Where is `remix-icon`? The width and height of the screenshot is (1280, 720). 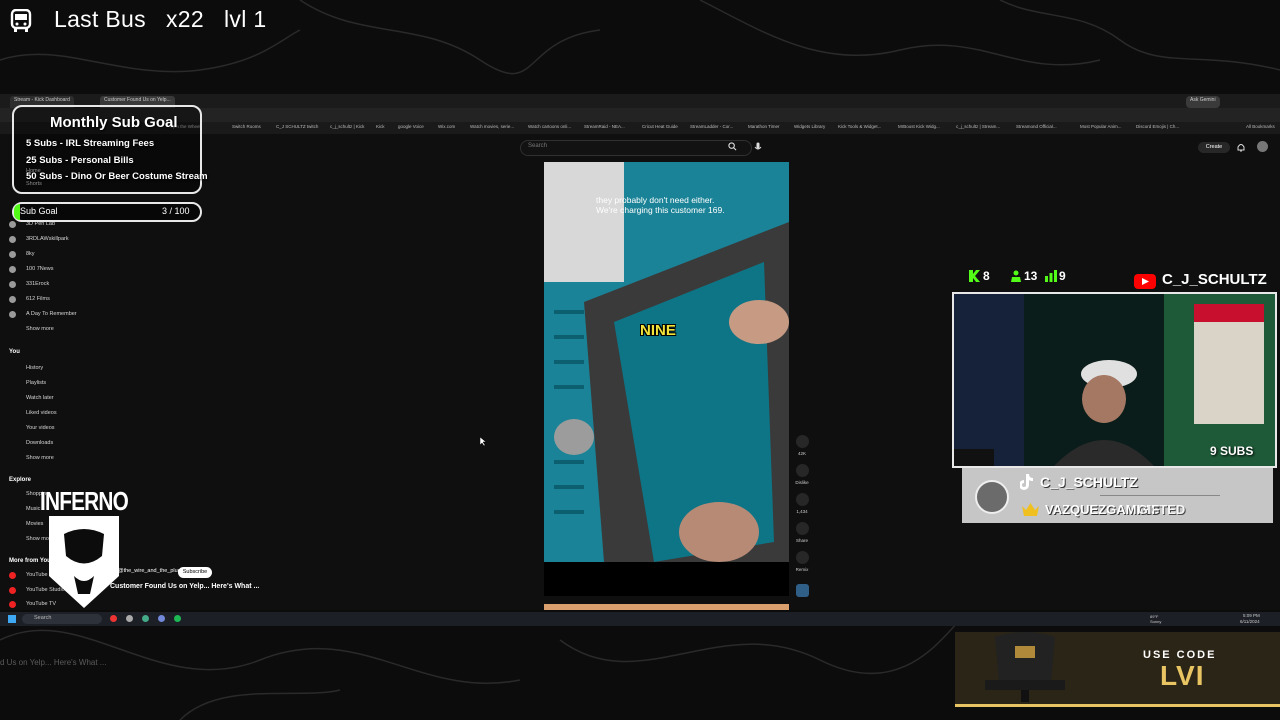 remix-icon is located at coordinates (802, 557).